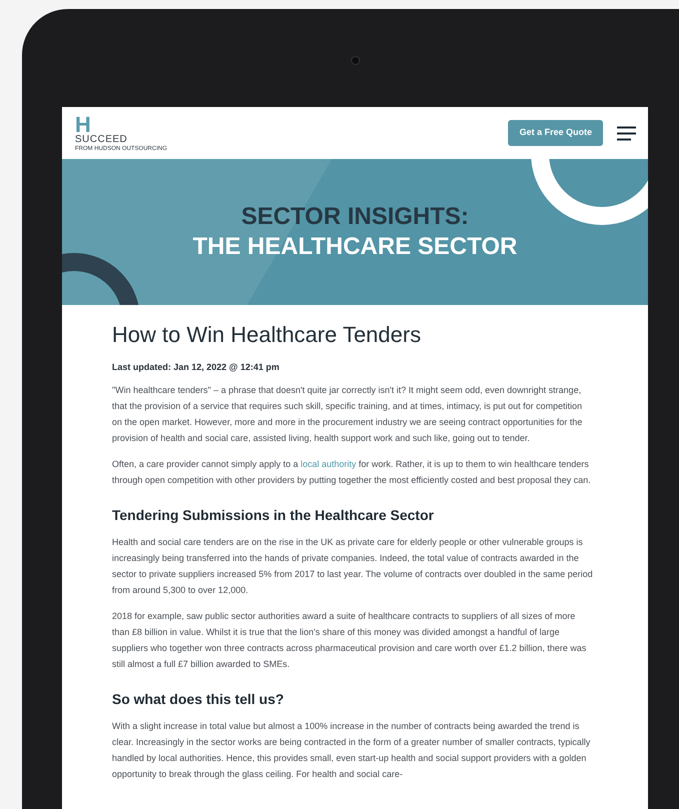  Describe the element at coordinates (196, 367) in the screenshot. I see `last-updated: Last updated: Jan 12, 2022 @ 12:41 pm` at that location.